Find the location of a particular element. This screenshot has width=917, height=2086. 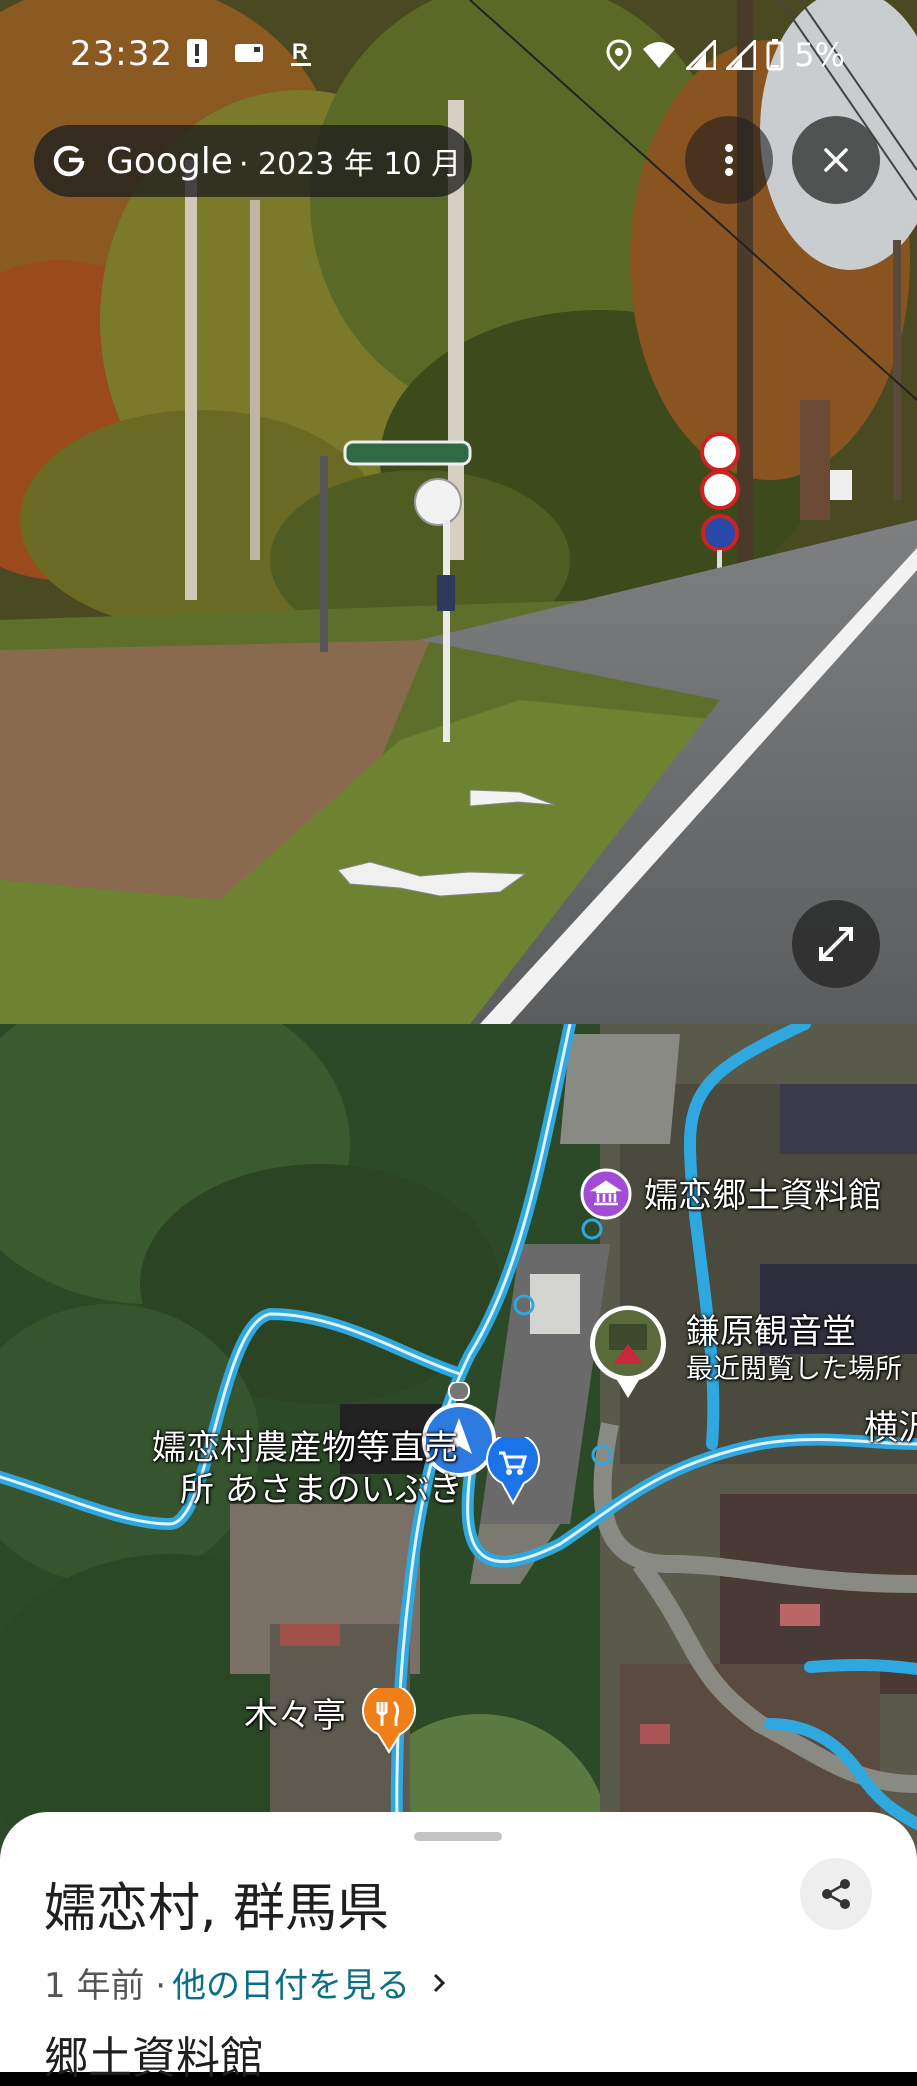

status-icons-left: R is located at coordinates (249, 53).